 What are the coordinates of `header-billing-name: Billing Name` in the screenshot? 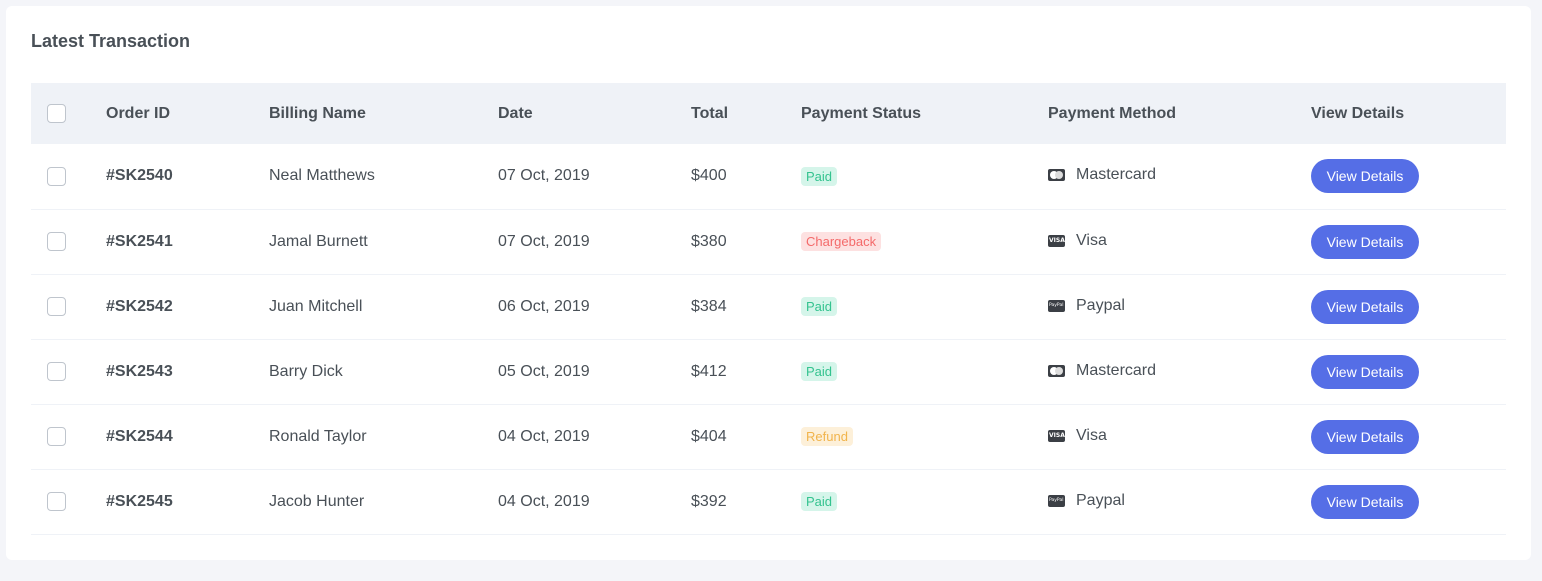 It's located at (317, 113).